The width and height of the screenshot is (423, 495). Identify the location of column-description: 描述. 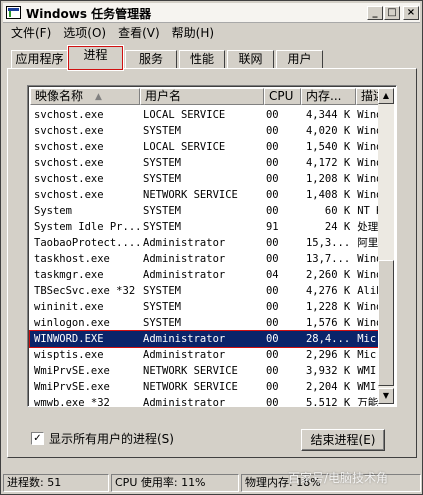
(367, 96).